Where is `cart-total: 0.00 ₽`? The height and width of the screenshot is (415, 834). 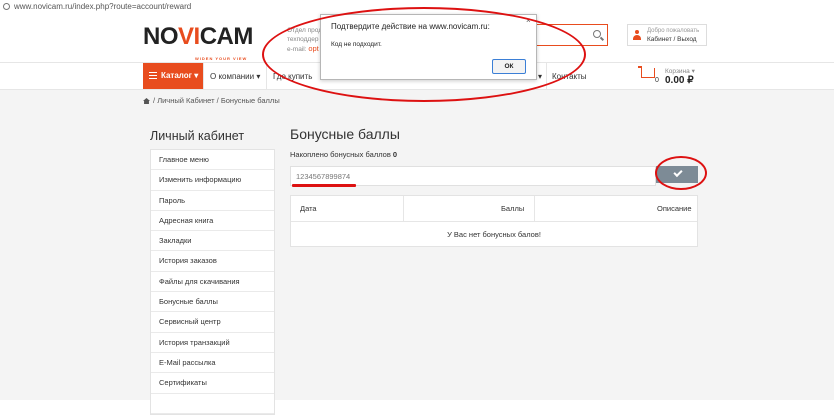
cart-total: 0.00 ₽ is located at coordinates (679, 80).